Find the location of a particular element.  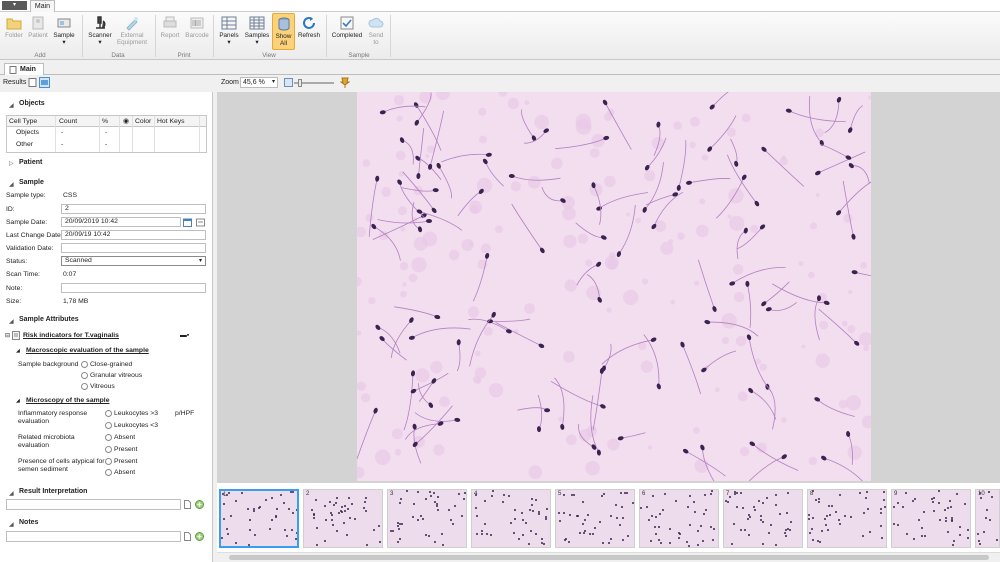

horizontal-scrollbar is located at coordinates (608, 557).